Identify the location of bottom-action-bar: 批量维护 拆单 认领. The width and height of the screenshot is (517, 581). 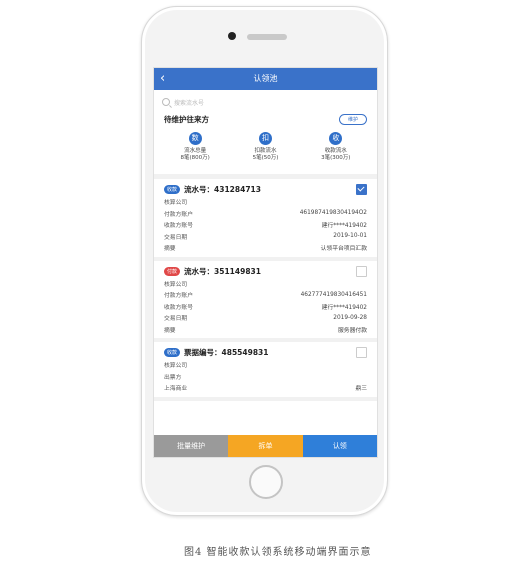
(265, 446).